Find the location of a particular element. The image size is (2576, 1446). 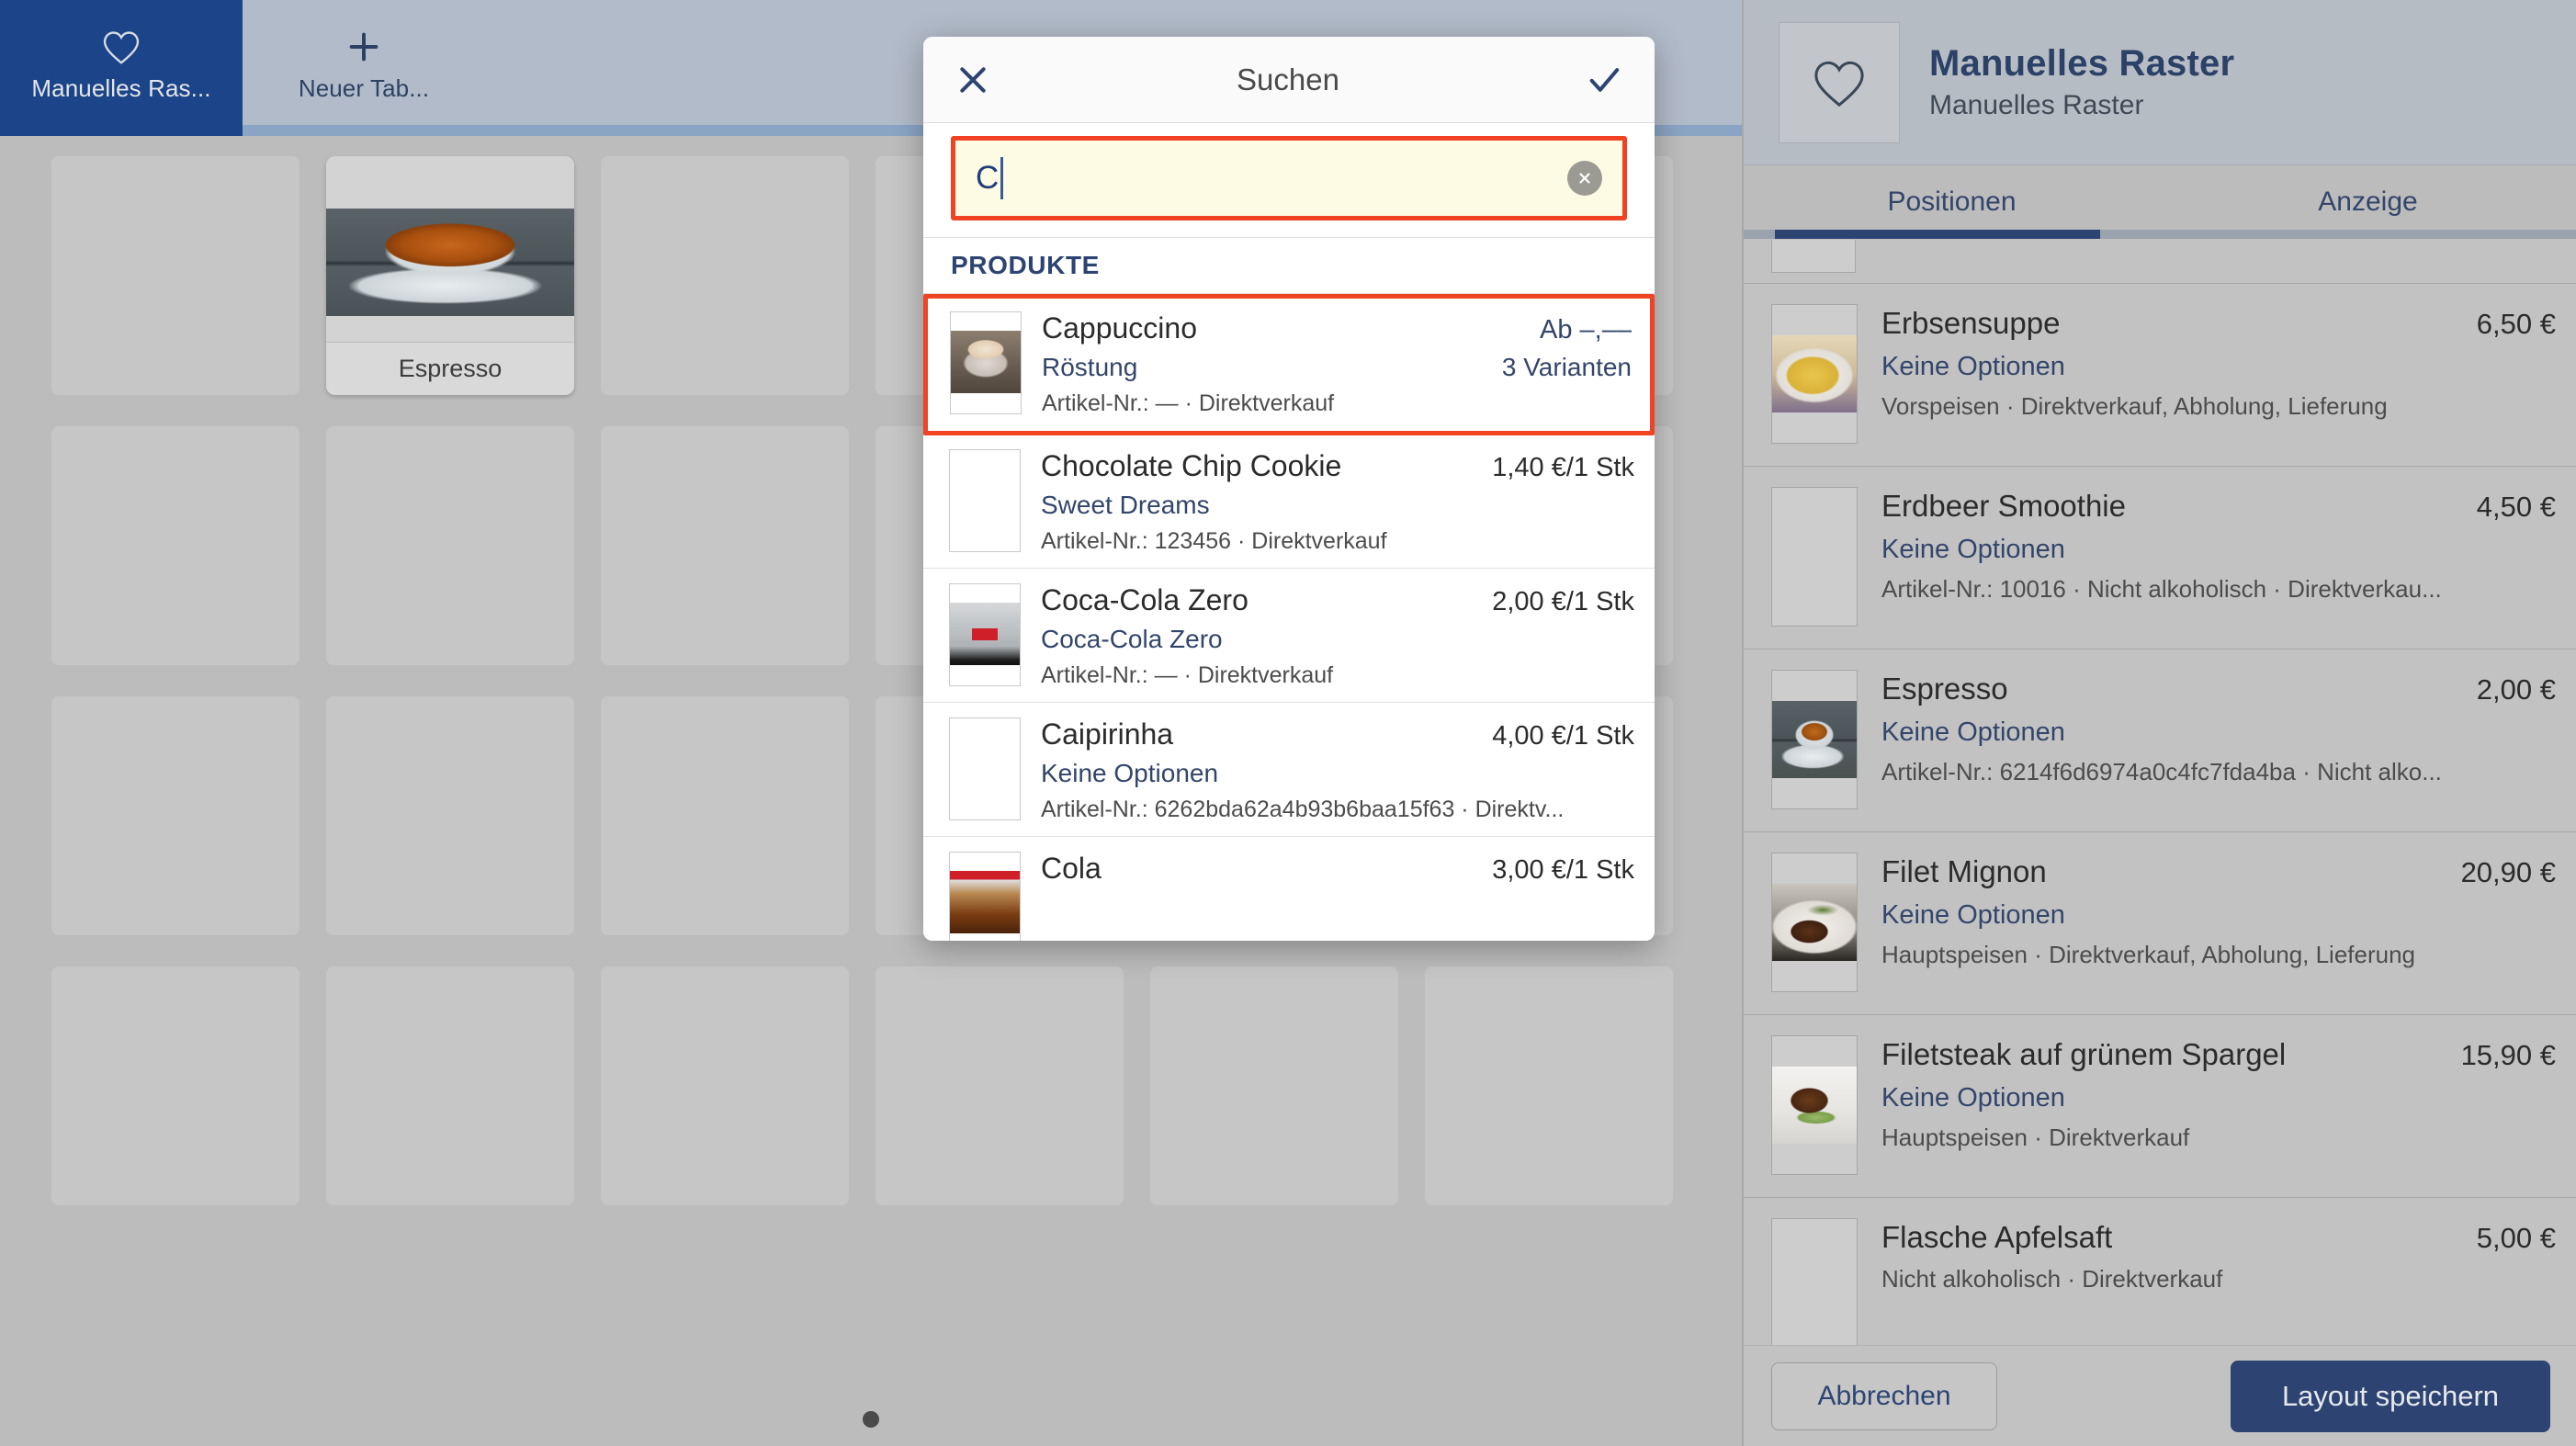

tab-anzeige: Anzeige is located at coordinates (2368, 202).